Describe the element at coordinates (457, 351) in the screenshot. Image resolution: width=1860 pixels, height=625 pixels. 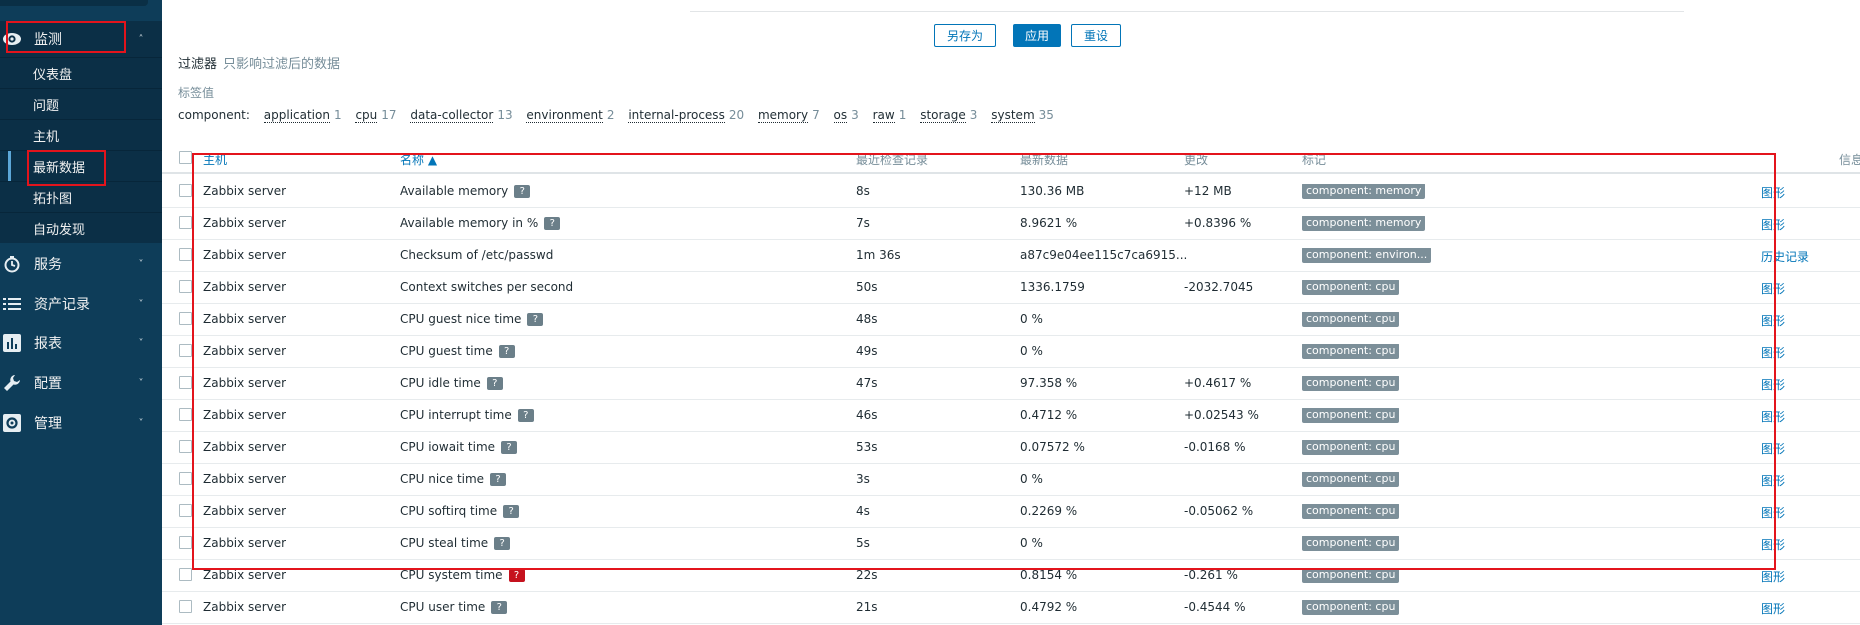
I see `item-name: CPU guest time?` at that location.